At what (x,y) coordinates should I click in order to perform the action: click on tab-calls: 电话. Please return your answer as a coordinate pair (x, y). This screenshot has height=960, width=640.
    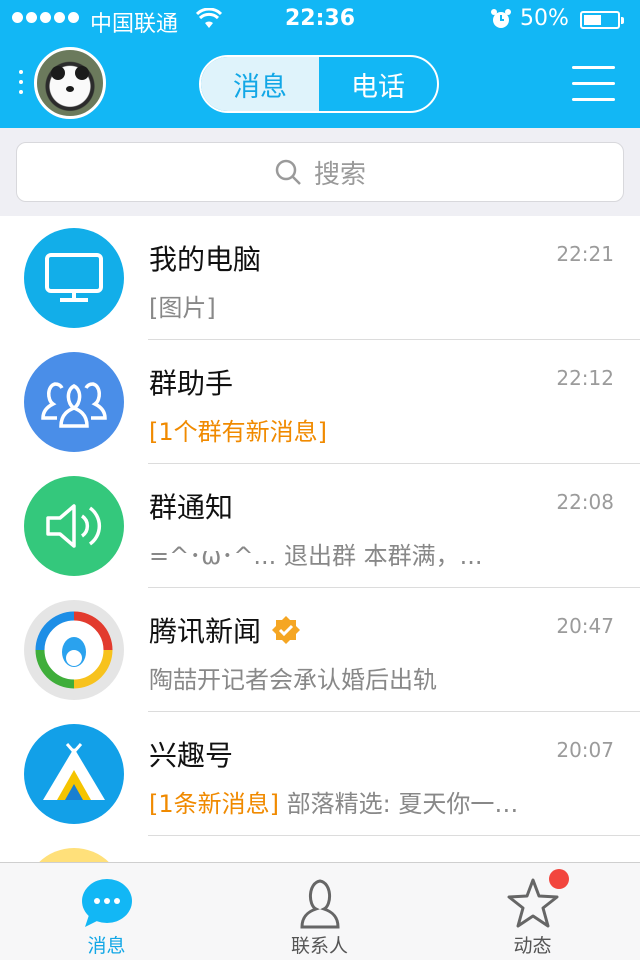
    Looking at the image, I should click on (378, 84).